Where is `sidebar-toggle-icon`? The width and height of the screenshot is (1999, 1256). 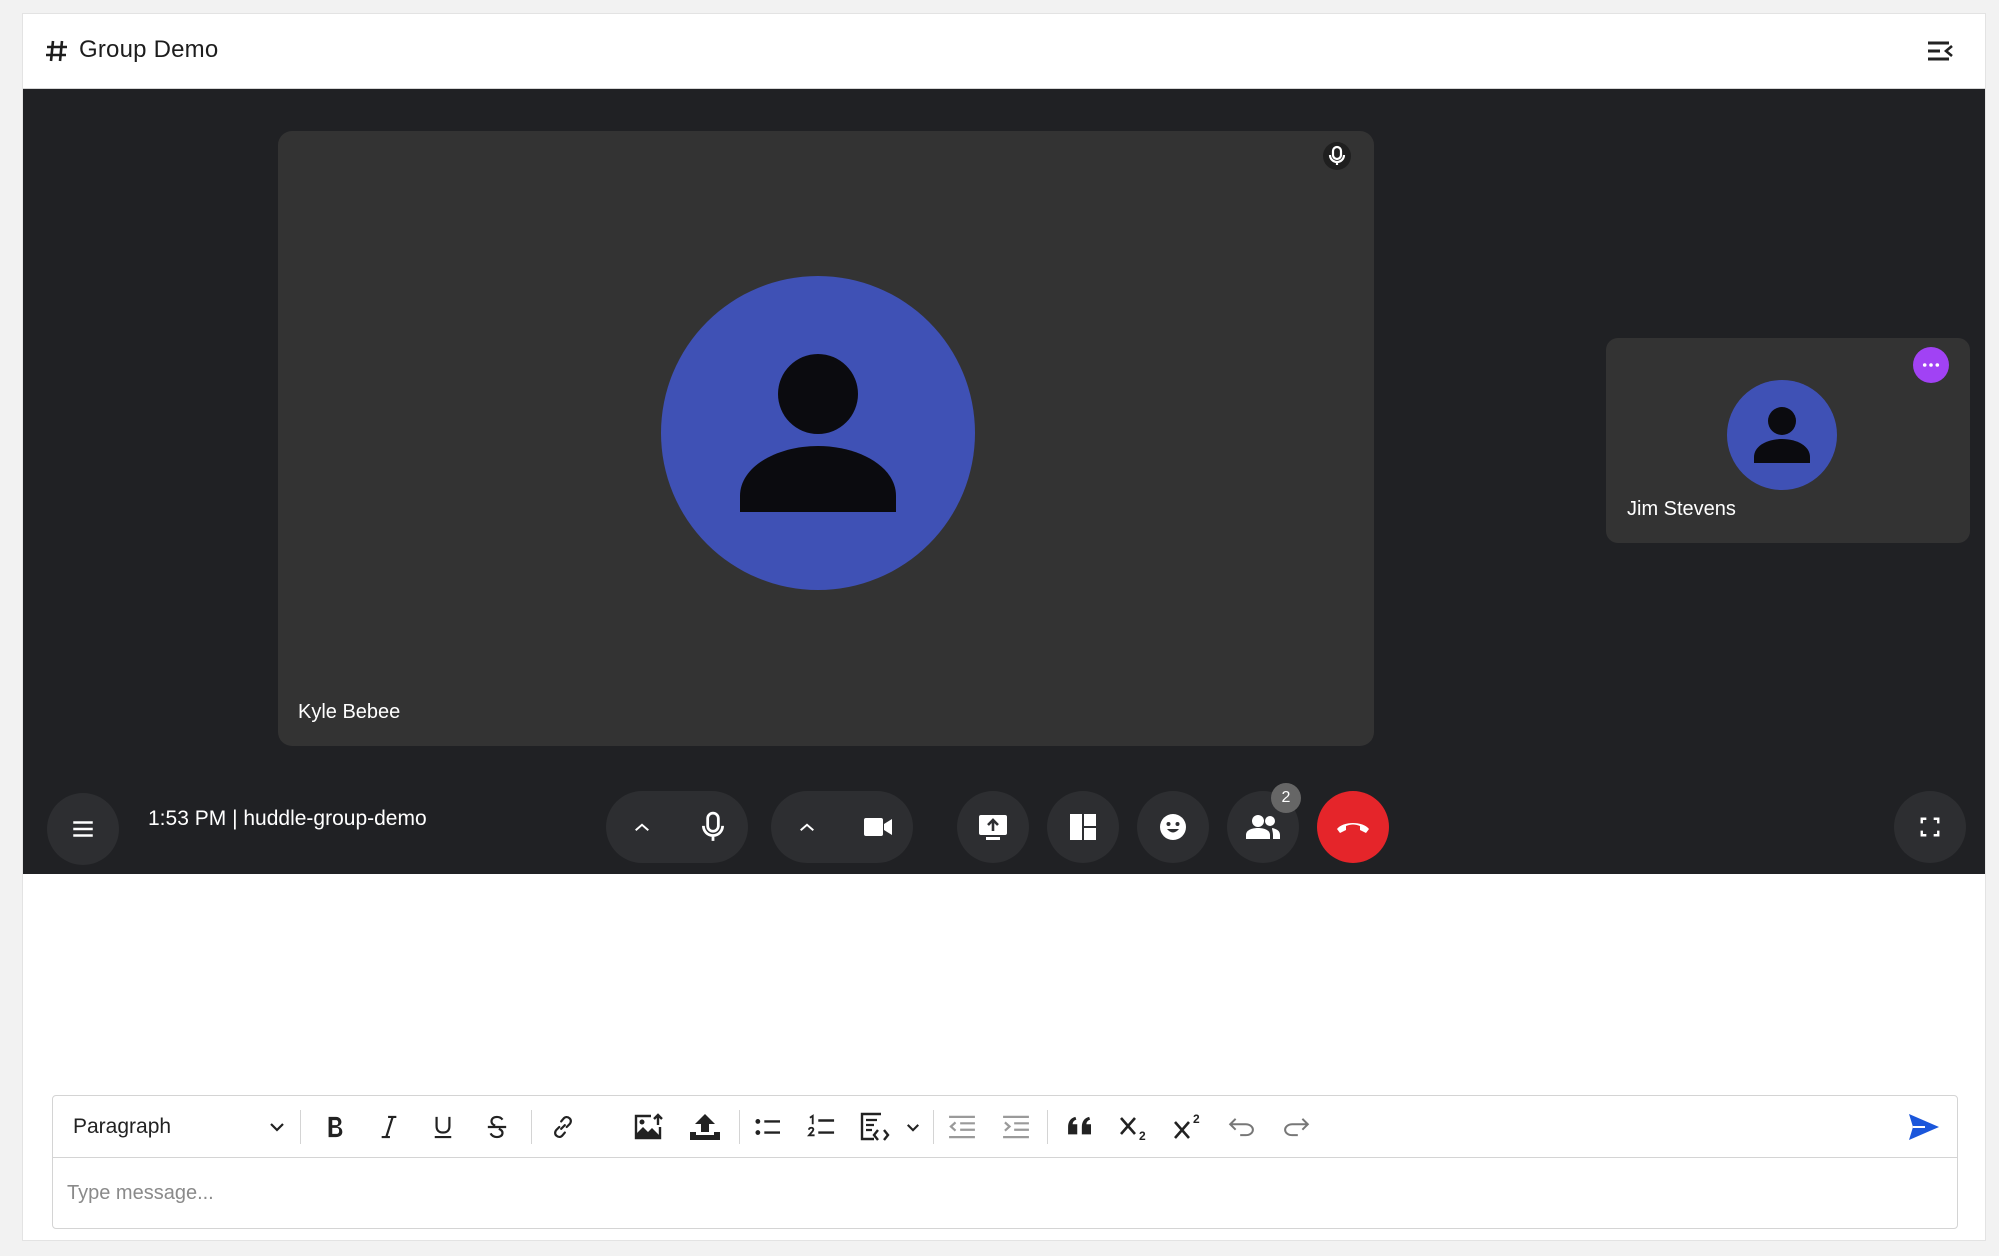 sidebar-toggle-icon is located at coordinates (1940, 51).